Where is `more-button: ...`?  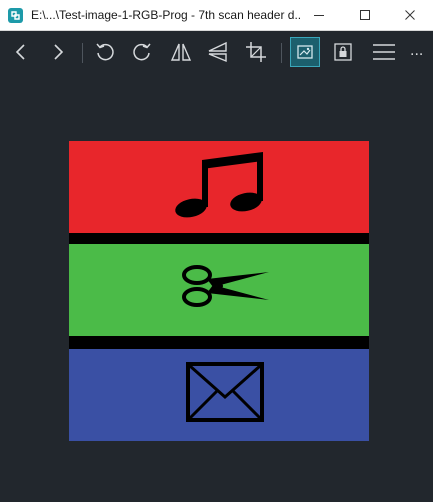 more-button: ... is located at coordinates (416, 51).